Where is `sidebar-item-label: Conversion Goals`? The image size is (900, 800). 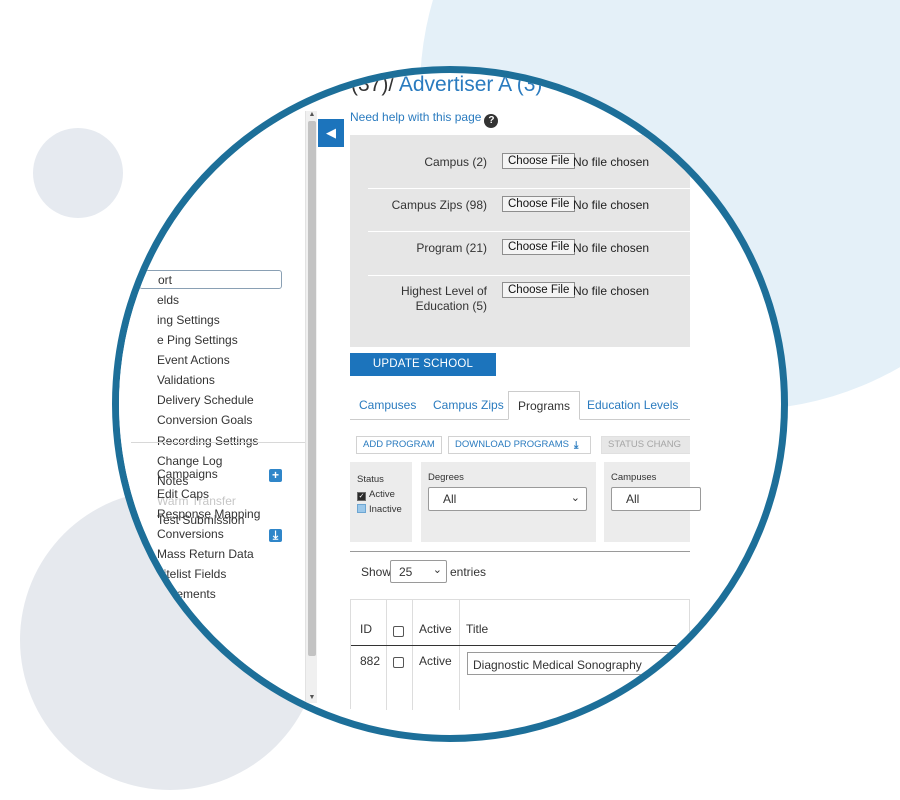 sidebar-item-label: Conversion Goals is located at coordinates (205, 420).